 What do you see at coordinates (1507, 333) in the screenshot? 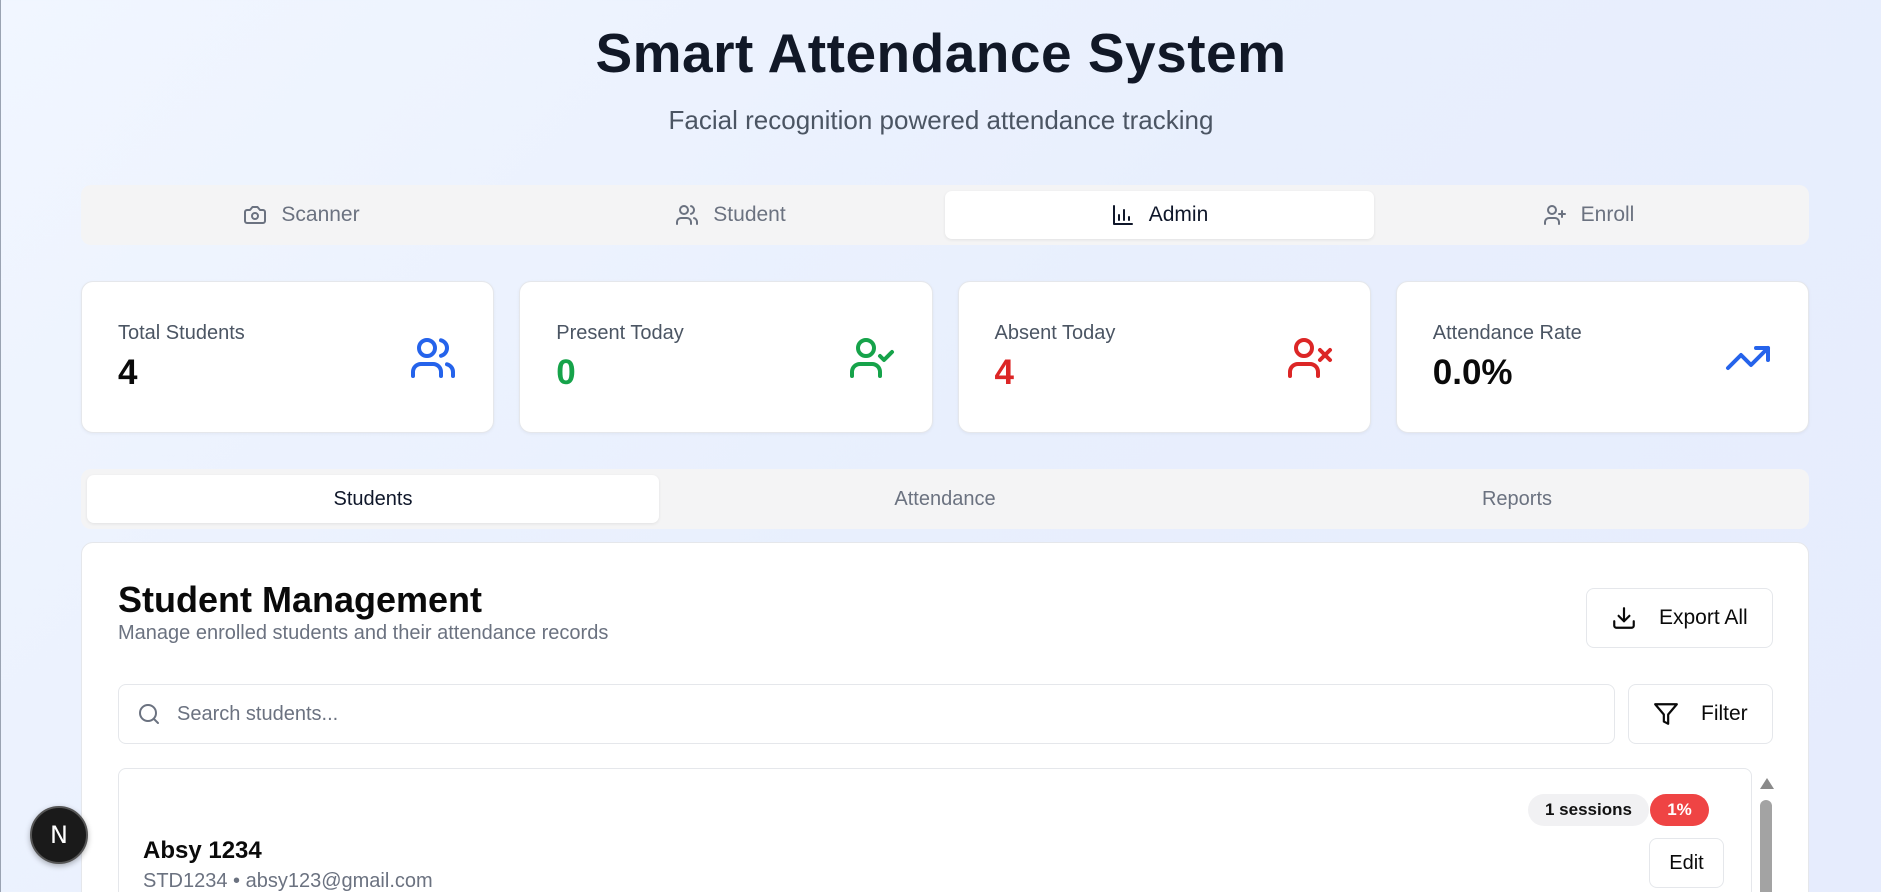
I see `stat-label: Attendance Rate` at bounding box center [1507, 333].